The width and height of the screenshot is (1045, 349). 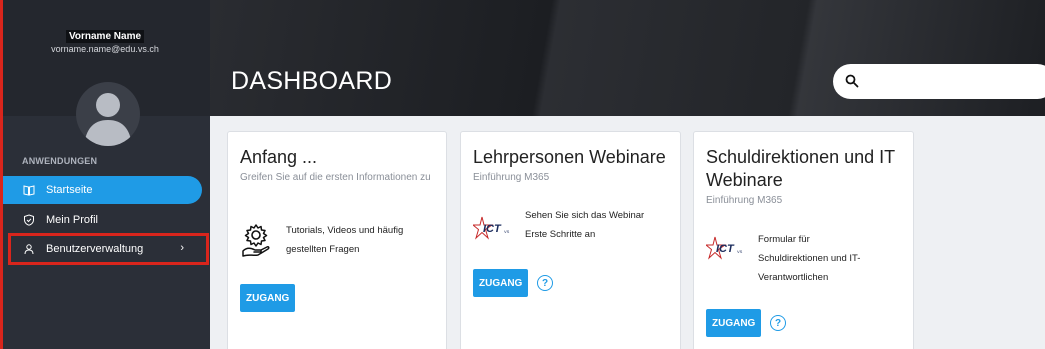 I want to click on feature-line: Erste Schritte an, so click(x=560, y=234).